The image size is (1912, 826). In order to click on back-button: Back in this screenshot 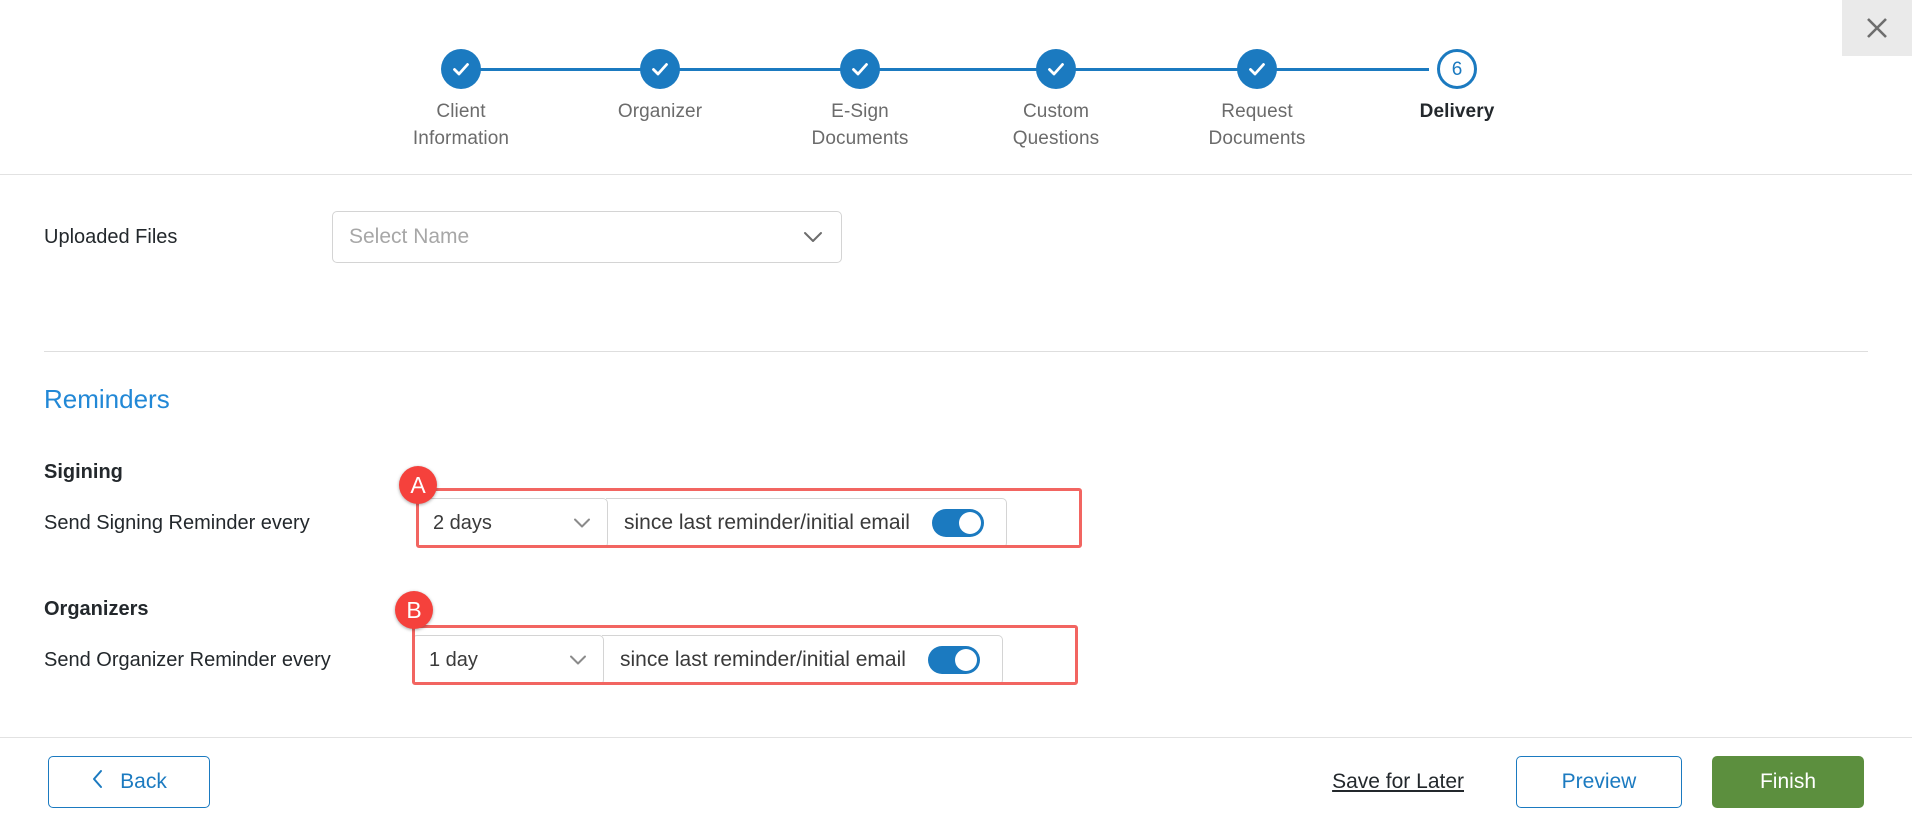, I will do `click(129, 782)`.